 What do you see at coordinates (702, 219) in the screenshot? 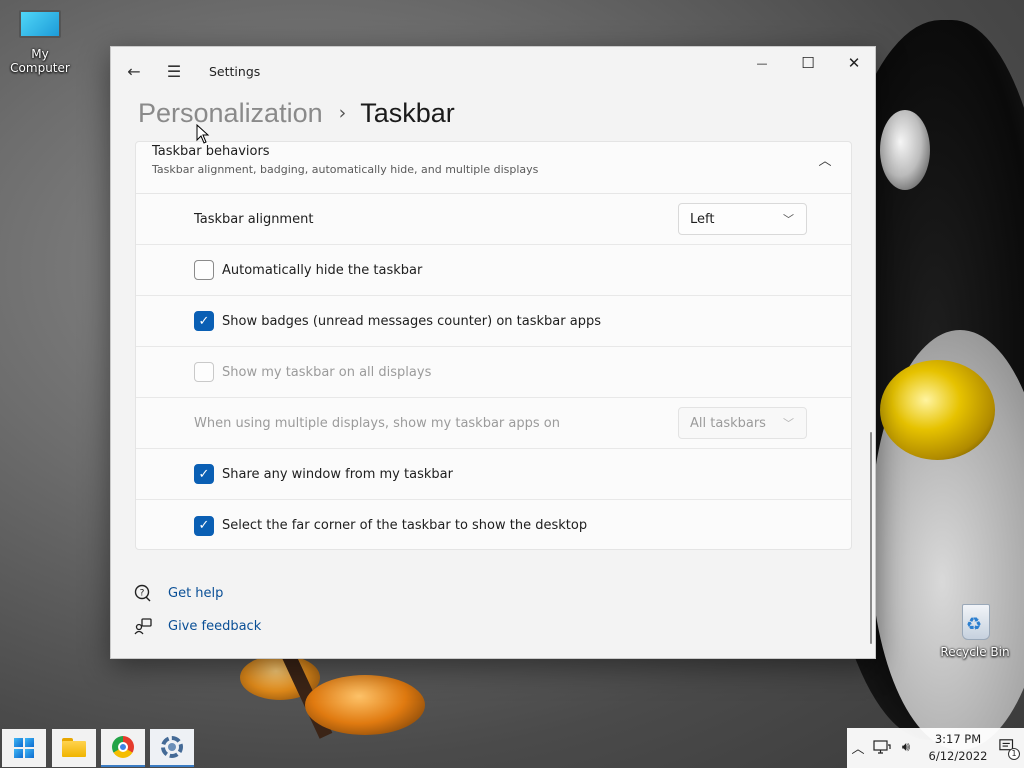
I see `taskbar-alignment-value: Left` at bounding box center [702, 219].